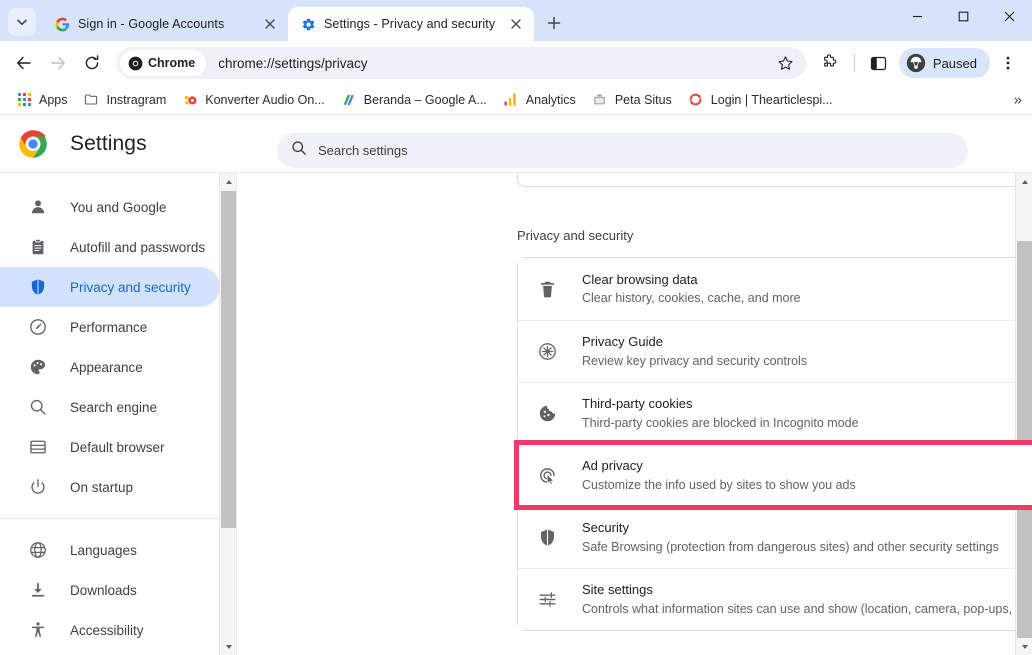 The height and width of the screenshot is (655, 1032). I want to click on tab-search-button, so click(22, 22).